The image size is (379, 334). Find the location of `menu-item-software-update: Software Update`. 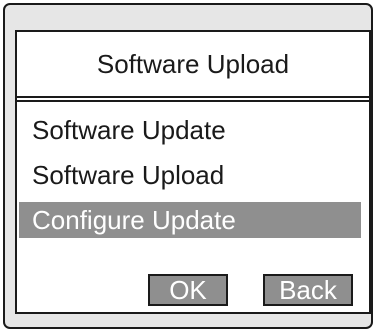

menu-item-software-update: Software Update is located at coordinates (190, 130).